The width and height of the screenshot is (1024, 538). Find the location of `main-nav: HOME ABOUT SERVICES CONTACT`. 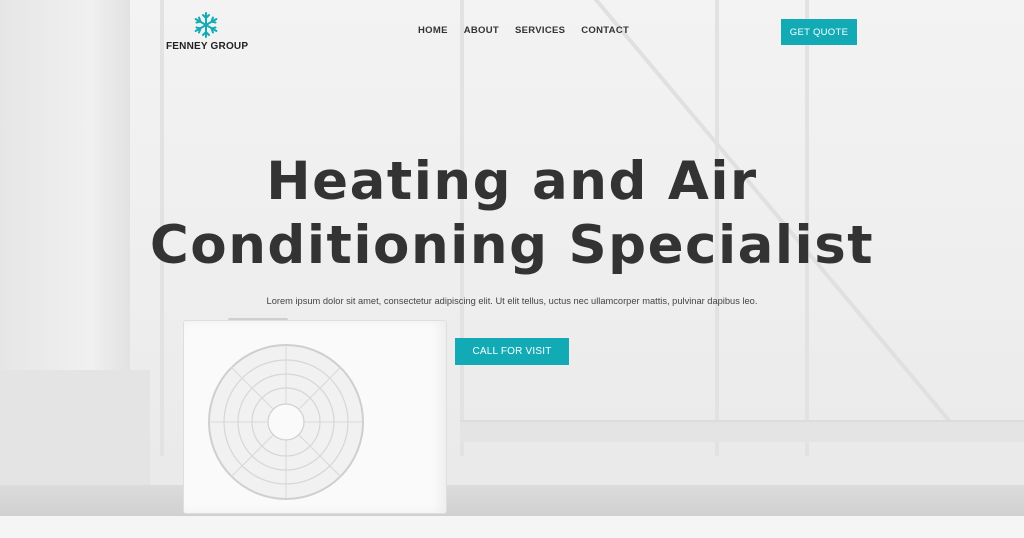

main-nav: HOME ABOUT SERVICES CONTACT is located at coordinates (523, 30).